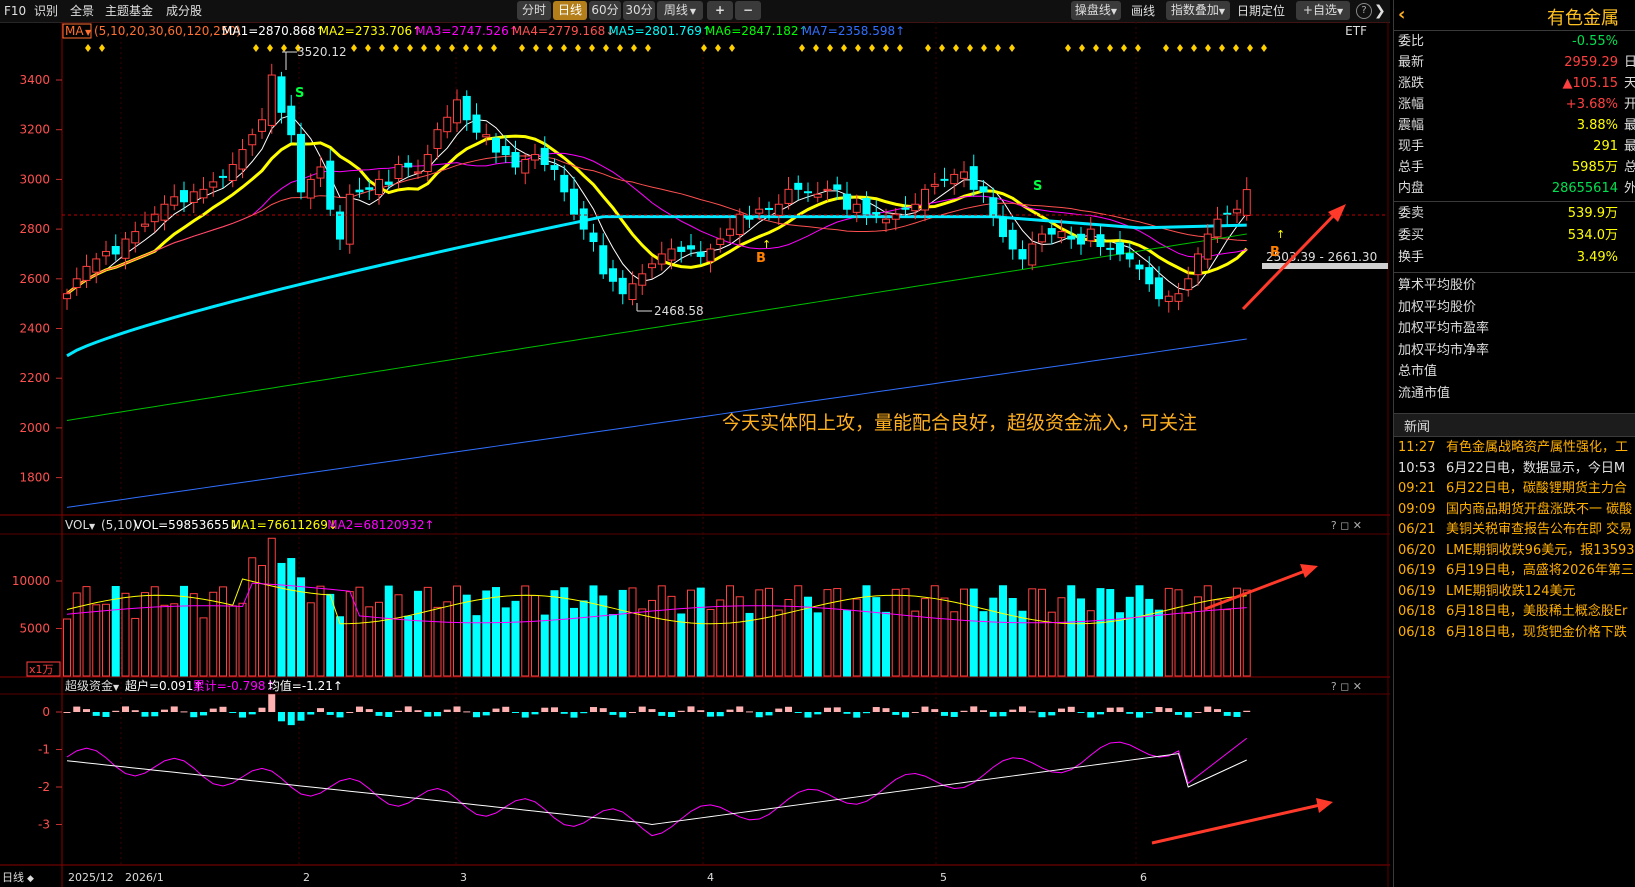  I want to click on period-tab-daily: 日线, so click(570, 10).